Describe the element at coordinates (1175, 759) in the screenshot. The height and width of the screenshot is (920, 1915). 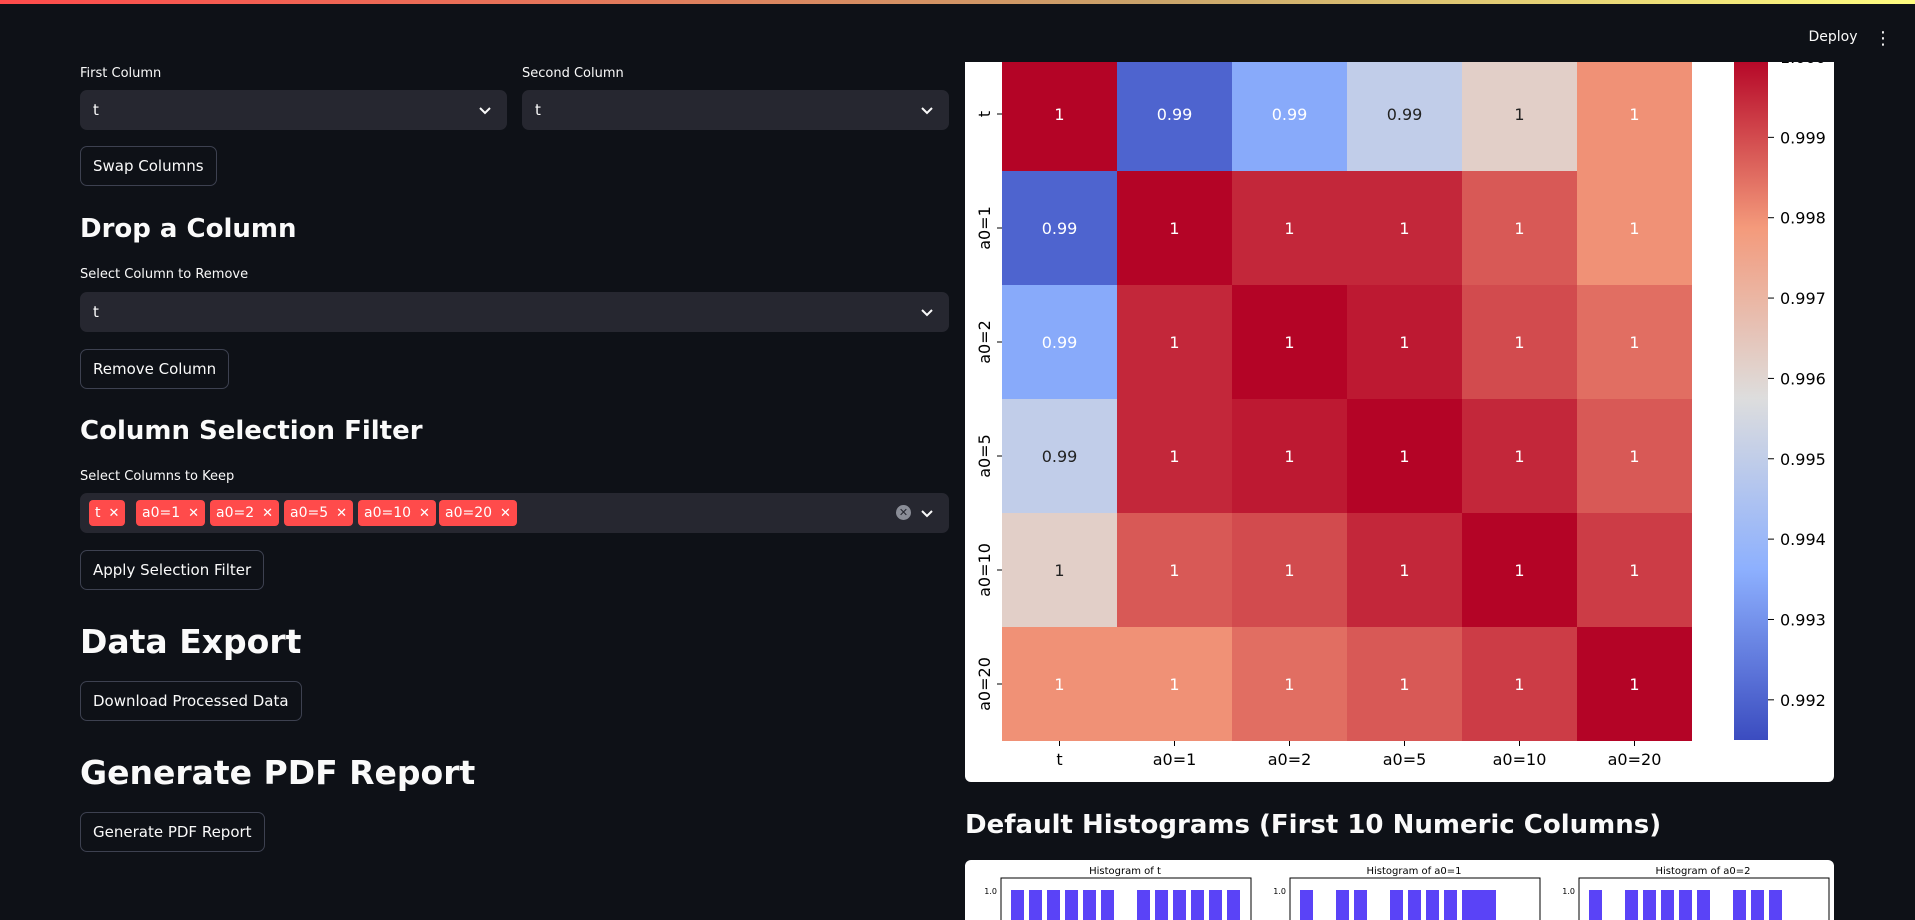
I see `x-tick-label: a0=1` at that location.